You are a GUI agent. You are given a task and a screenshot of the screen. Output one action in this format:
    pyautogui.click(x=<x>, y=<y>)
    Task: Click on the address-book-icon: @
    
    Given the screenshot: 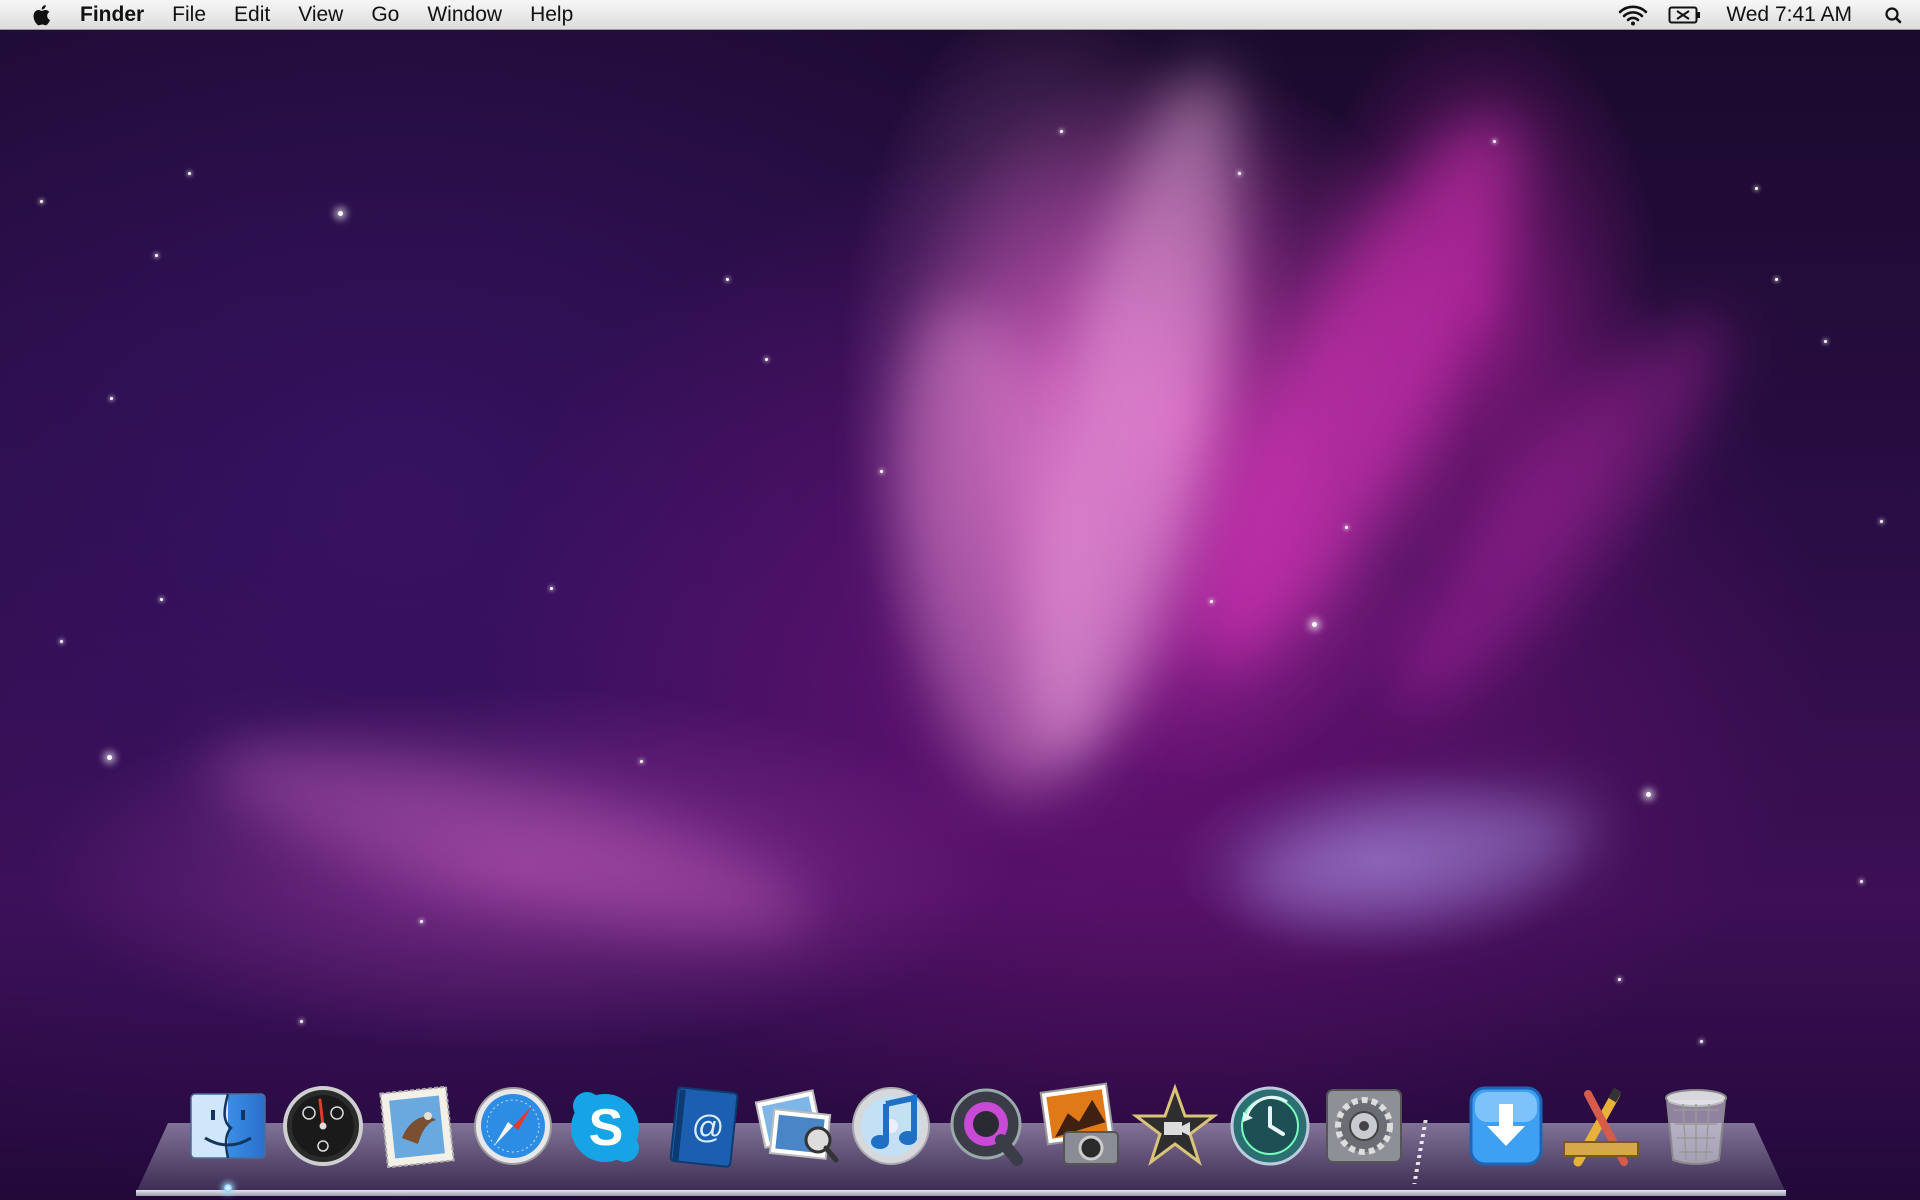 What is the action you would take?
    pyautogui.click(x=704, y=1127)
    